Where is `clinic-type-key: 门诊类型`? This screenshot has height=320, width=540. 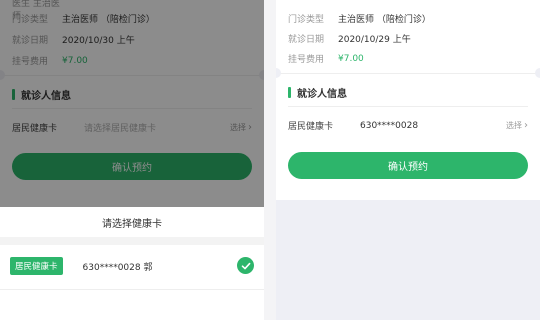 clinic-type-key: 门诊类型 is located at coordinates (306, 20).